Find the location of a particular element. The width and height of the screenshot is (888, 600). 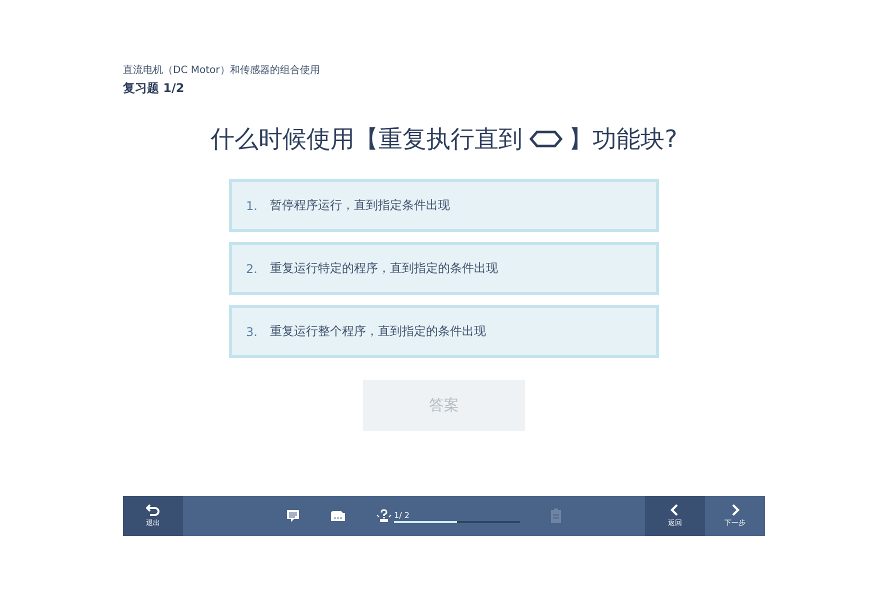

quiz-title: 复习题 1/2 is located at coordinates (154, 88).